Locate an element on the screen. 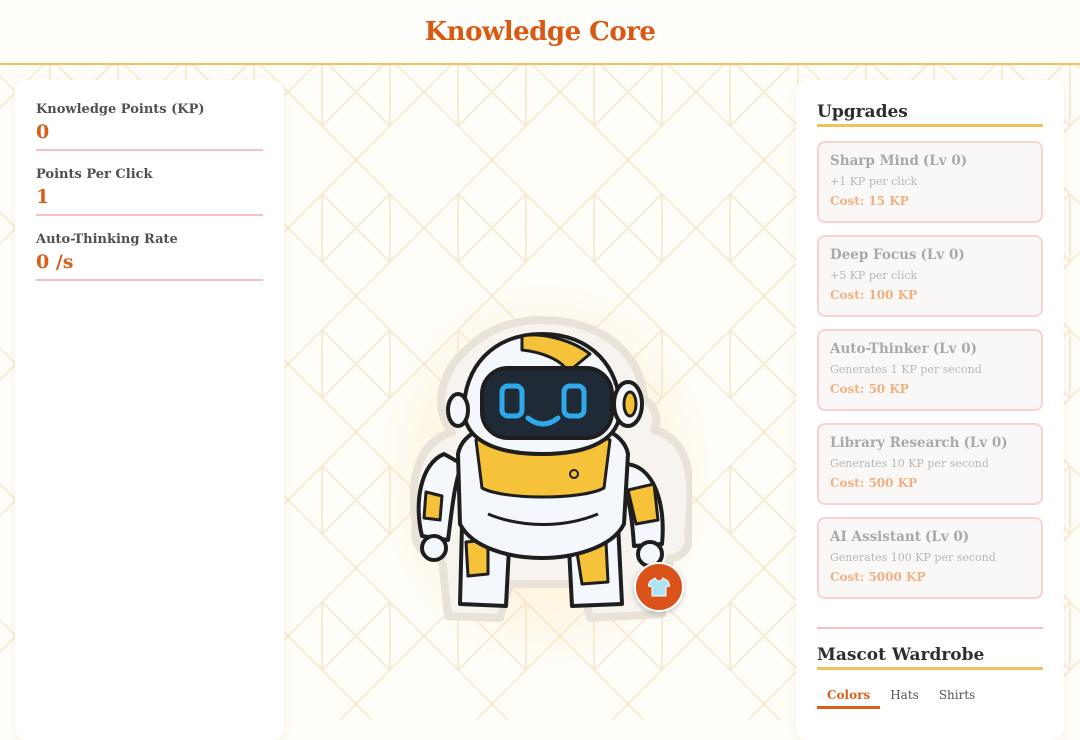  wardrobe-title: Mascot Wardrobe is located at coordinates (930, 657).